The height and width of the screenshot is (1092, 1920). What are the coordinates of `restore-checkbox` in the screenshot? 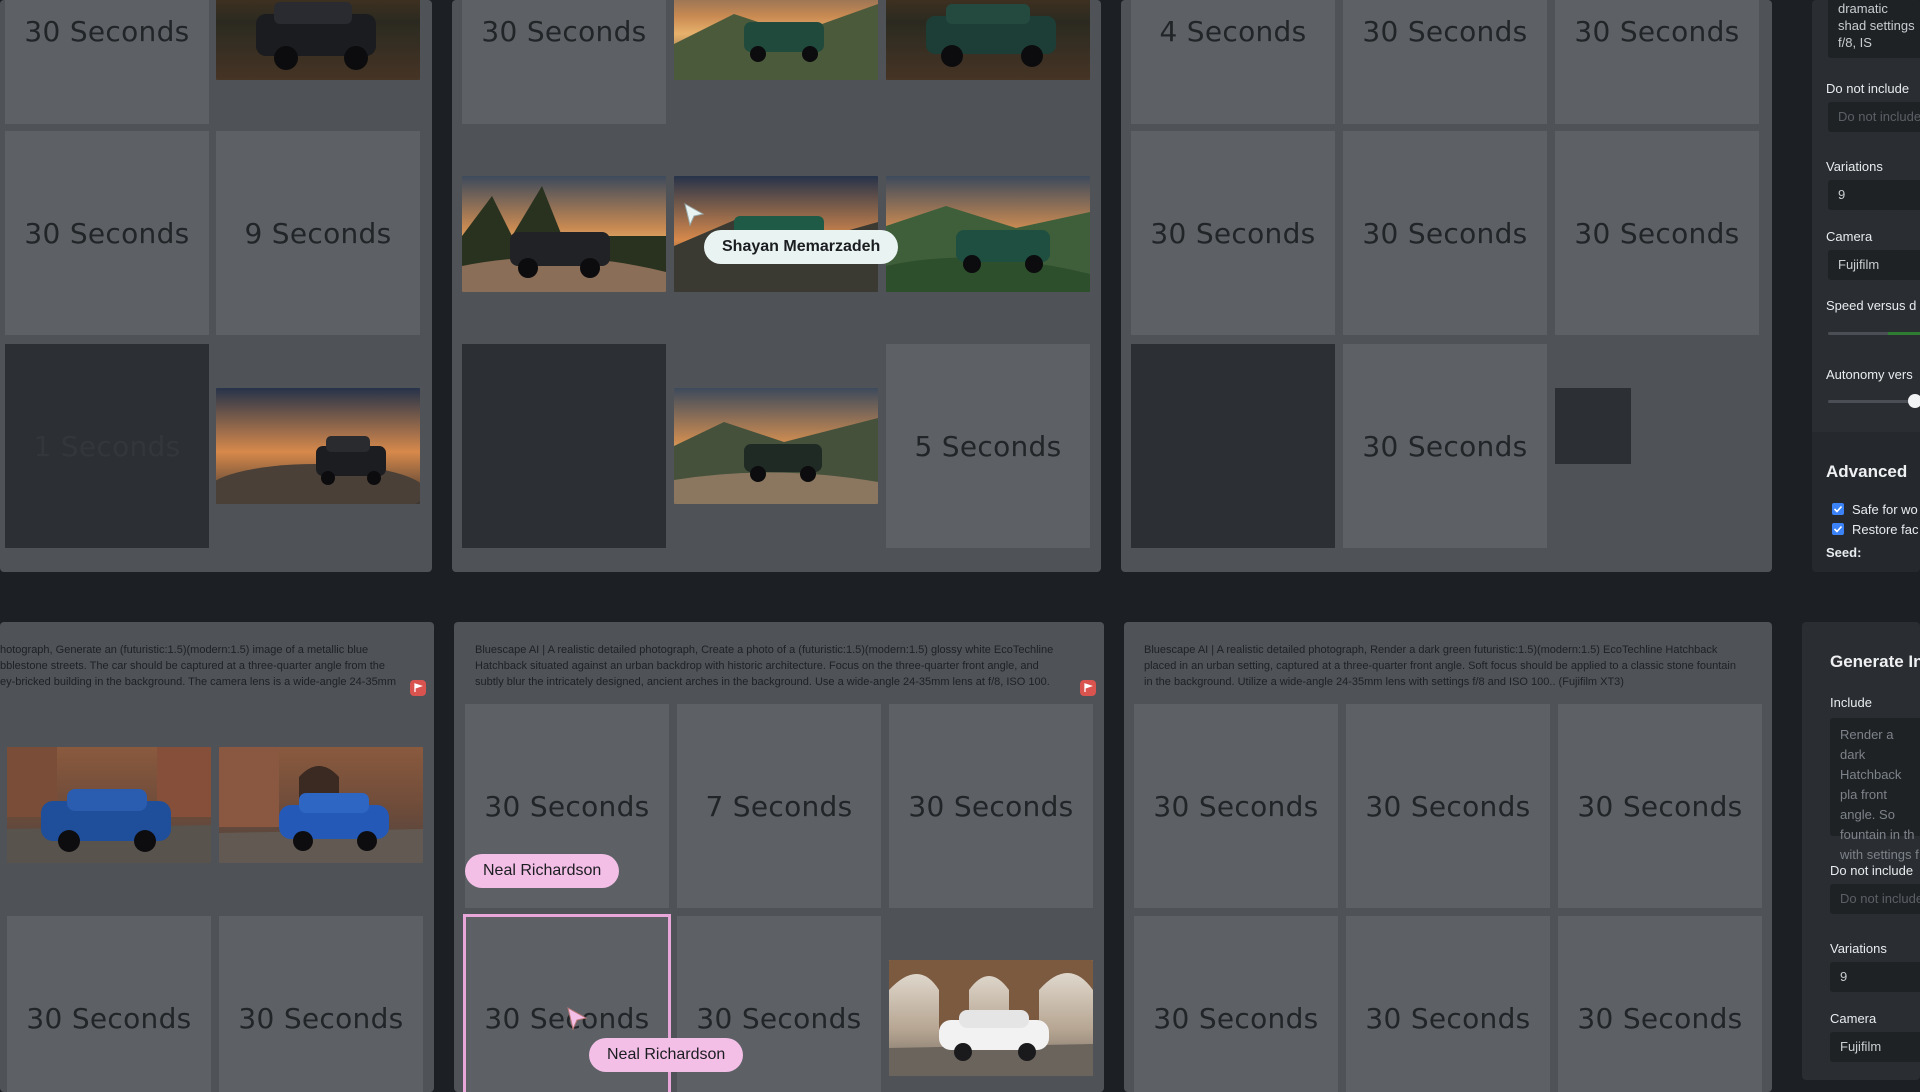 It's located at (1838, 529).